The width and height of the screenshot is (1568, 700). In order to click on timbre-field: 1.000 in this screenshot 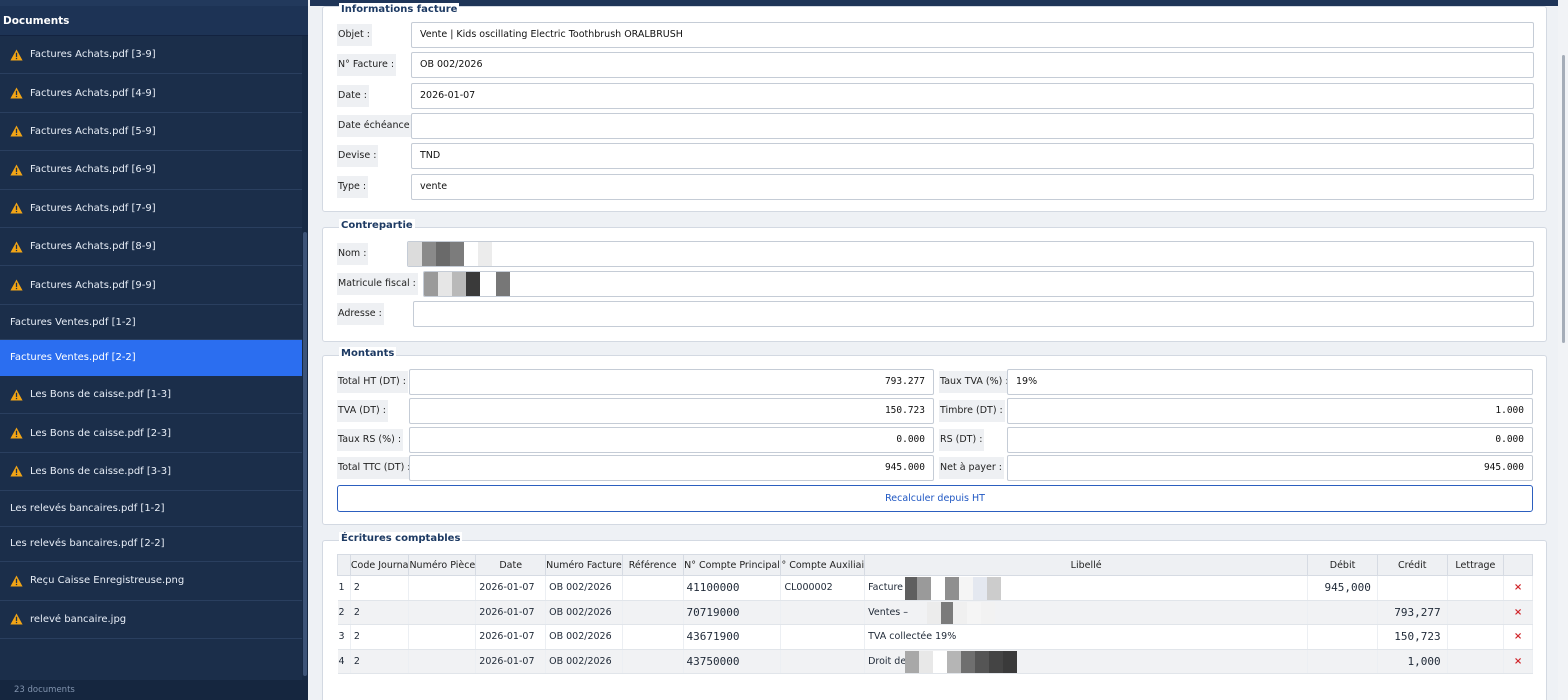, I will do `click(1270, 411)`.